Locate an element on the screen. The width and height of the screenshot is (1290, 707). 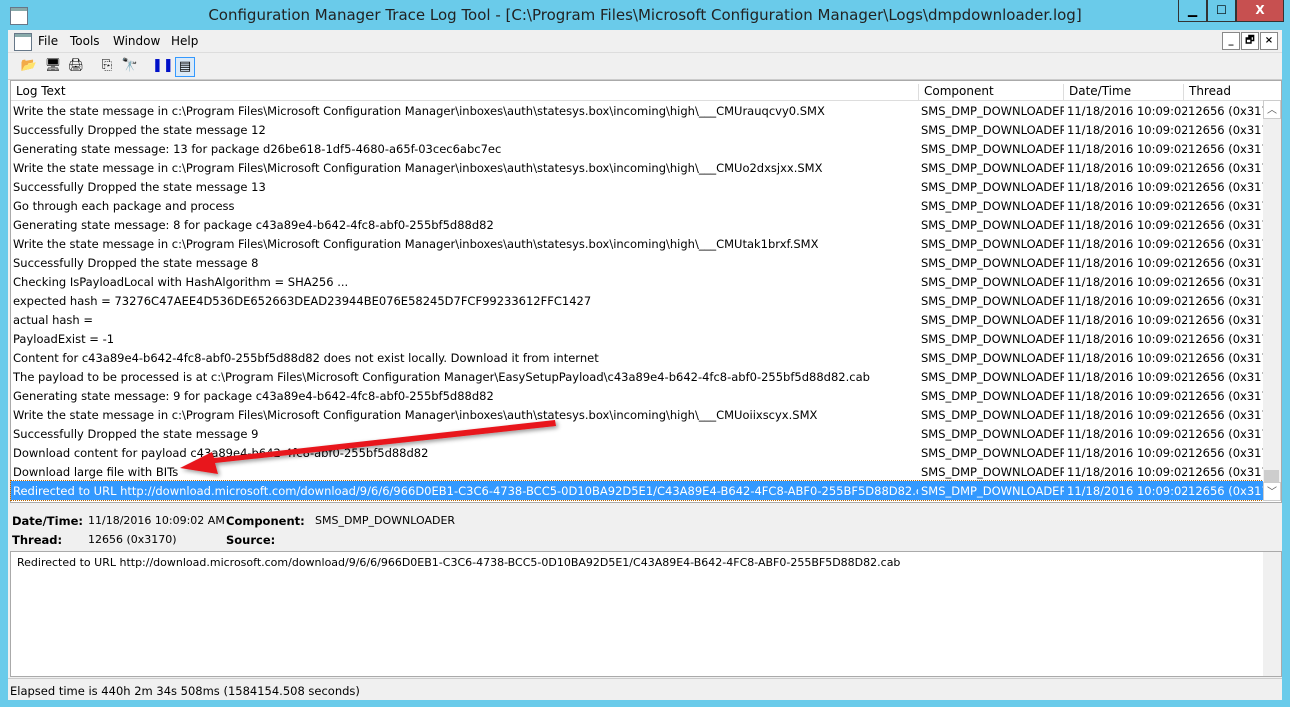
arrow-icon is located at coordinates (368, 447).